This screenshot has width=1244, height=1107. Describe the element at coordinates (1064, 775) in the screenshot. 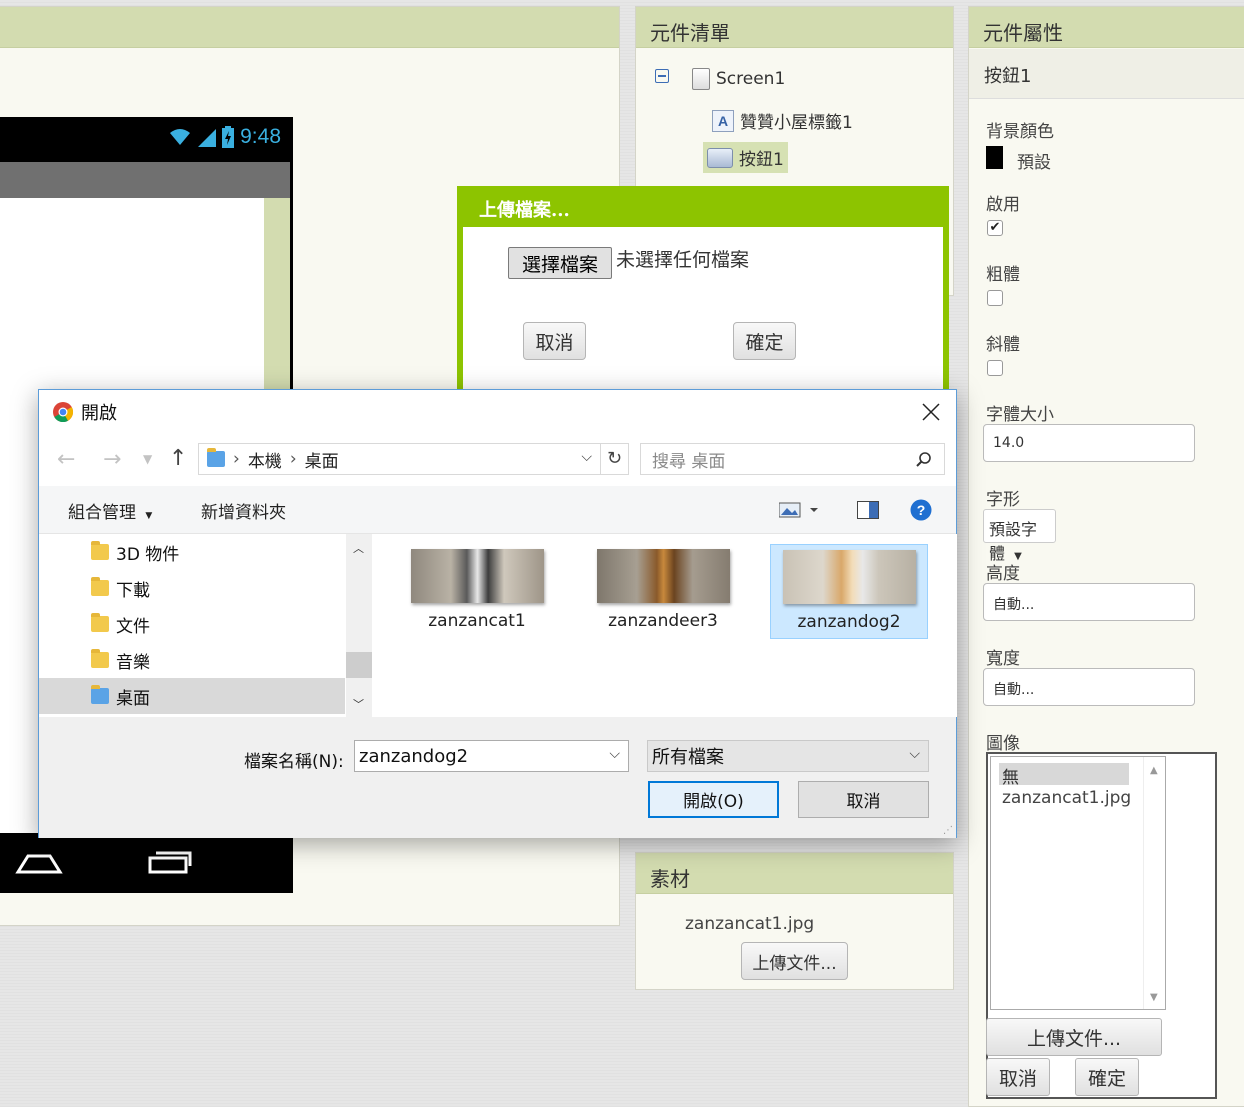

I see `image-option-selected: 無` at that location.